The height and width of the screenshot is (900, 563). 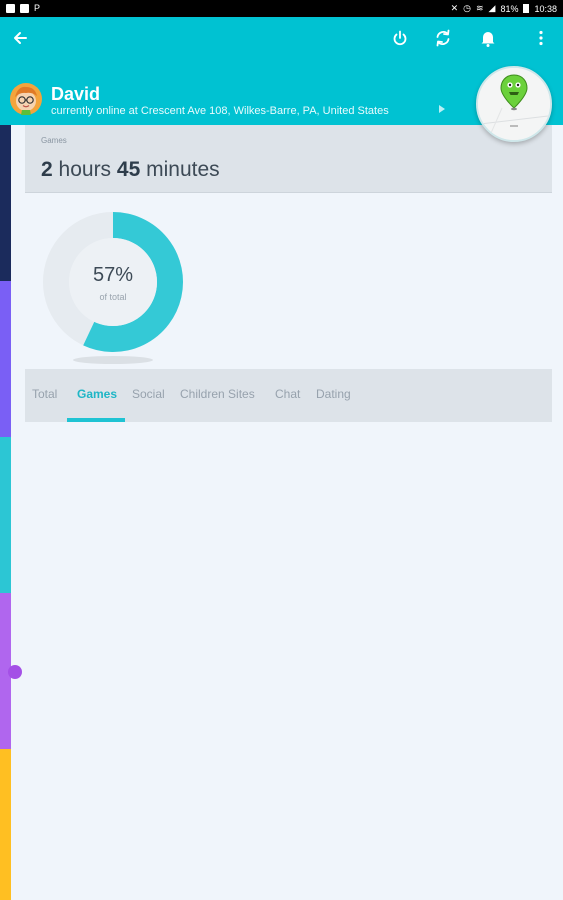 I want to click on donut-sub-label: of total, so click(x=113, y=297).